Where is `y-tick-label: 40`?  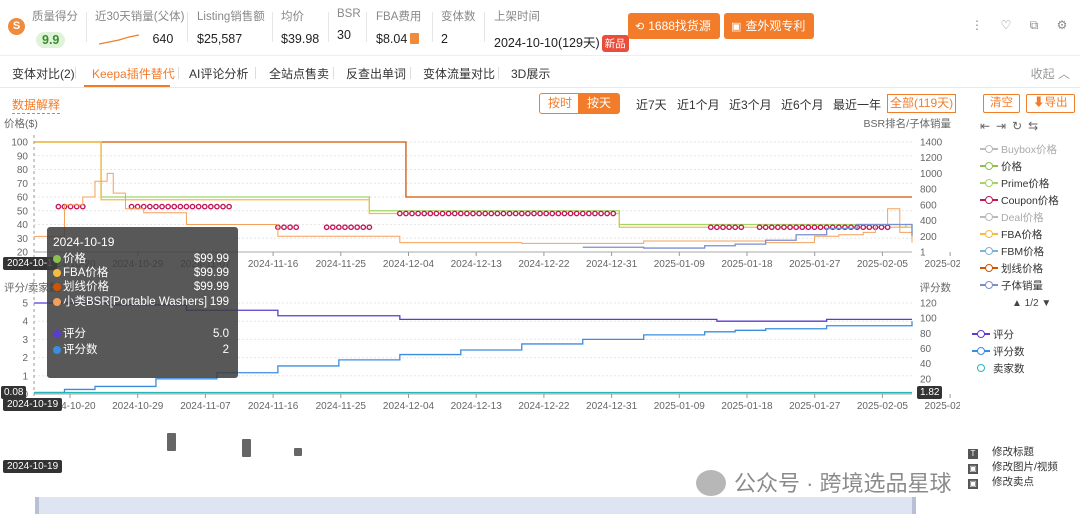 y-tick-label: 40 is located at coordinates (23, 225).